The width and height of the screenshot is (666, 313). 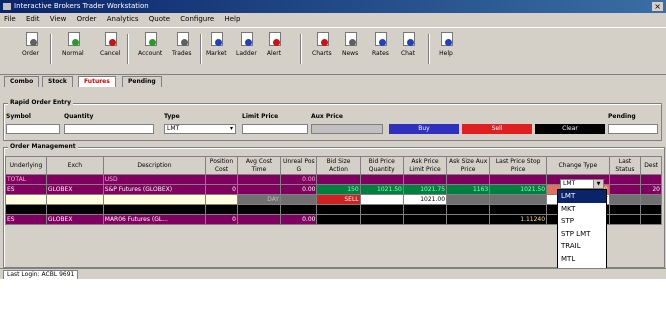 What do you see at coordinates (110, 43) in the screenshot?
I see `toolbar-cancel-button: Cancel` at bounding box center [110, 43].